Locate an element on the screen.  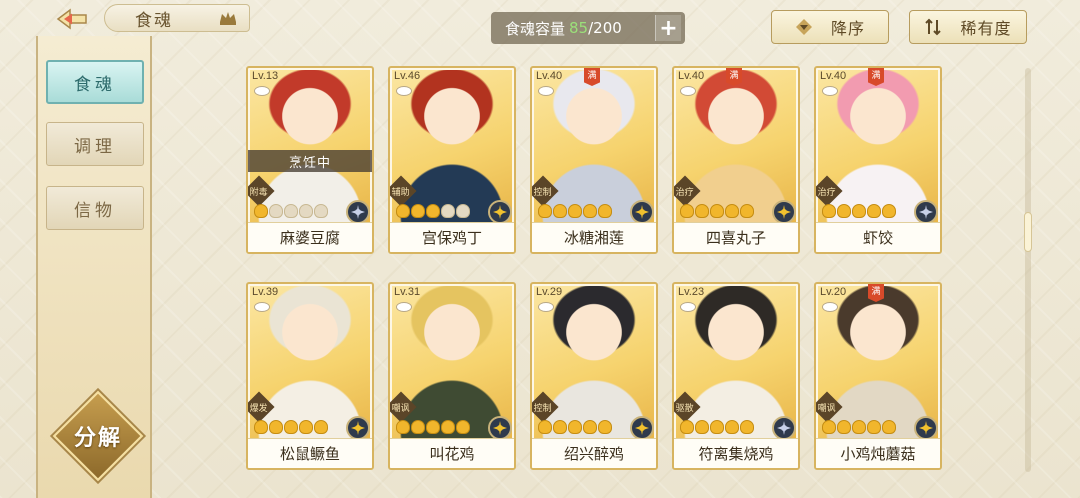
tab-label: 信物 is located at coordinates (95, 210).